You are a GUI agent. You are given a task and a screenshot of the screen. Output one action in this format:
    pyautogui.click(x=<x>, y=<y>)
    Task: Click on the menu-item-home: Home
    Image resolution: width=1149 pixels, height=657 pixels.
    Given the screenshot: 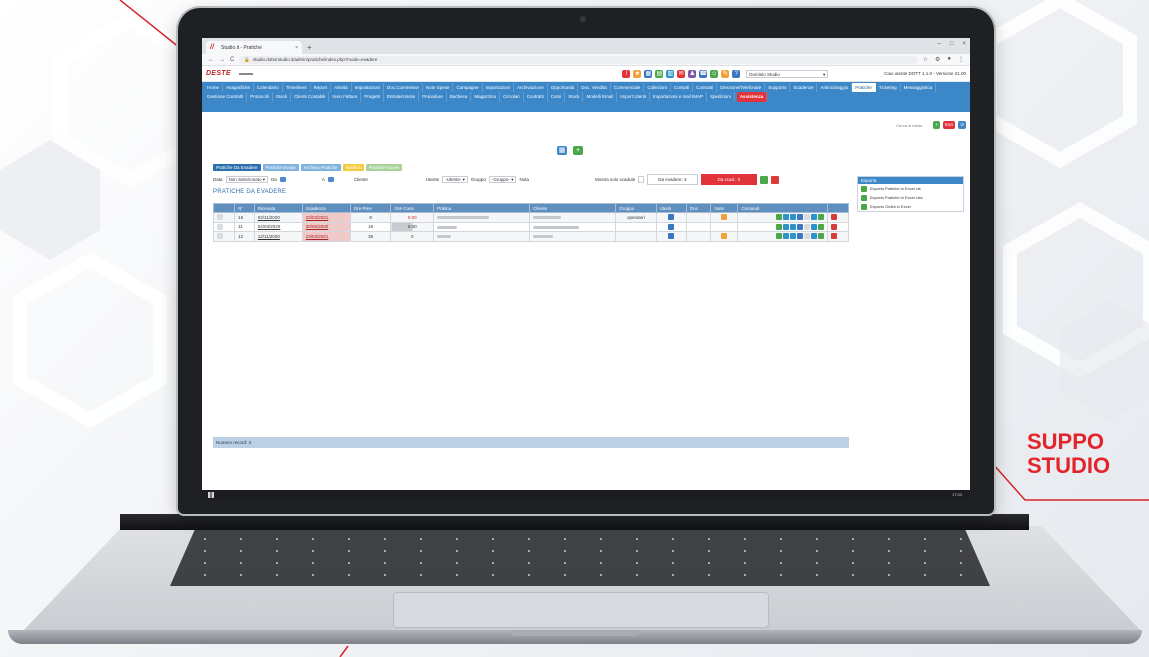 What is the action you would take?
    pyautogui.click(x=214, y=88)
    